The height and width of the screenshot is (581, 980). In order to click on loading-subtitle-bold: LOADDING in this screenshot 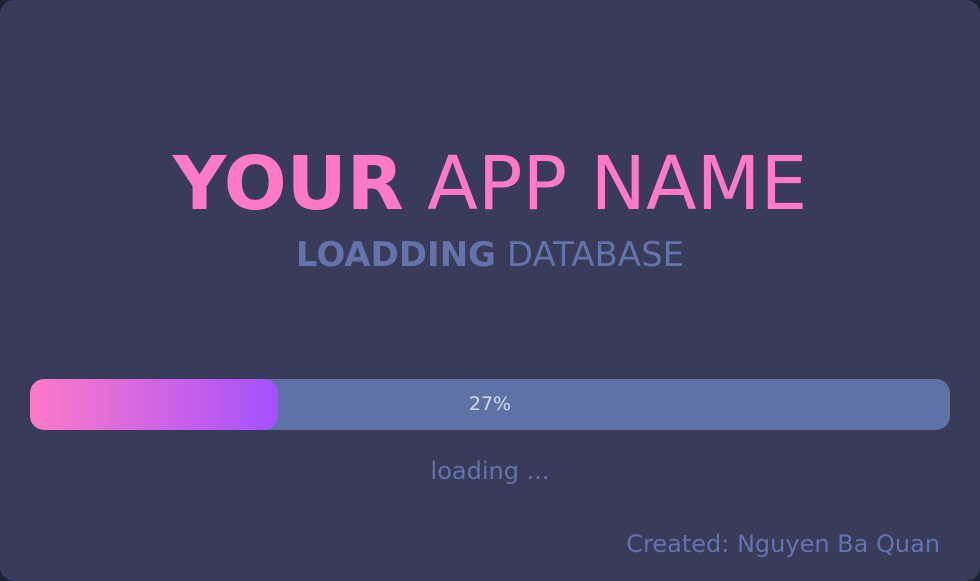, I will do `click(396, 255)`.